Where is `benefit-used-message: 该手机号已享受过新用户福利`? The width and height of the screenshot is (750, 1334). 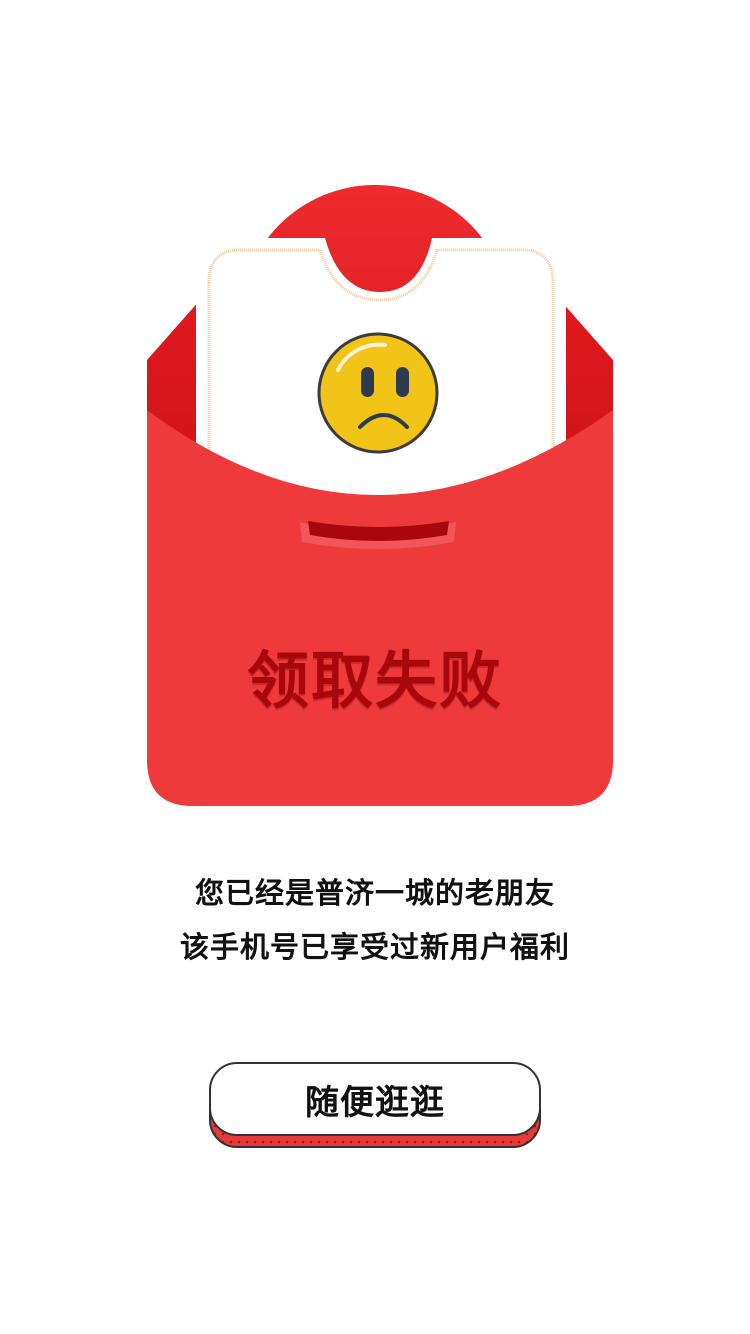 benefit-used-message: 该手机号已享受过新用户福利 is located at coordinates (374, 947).